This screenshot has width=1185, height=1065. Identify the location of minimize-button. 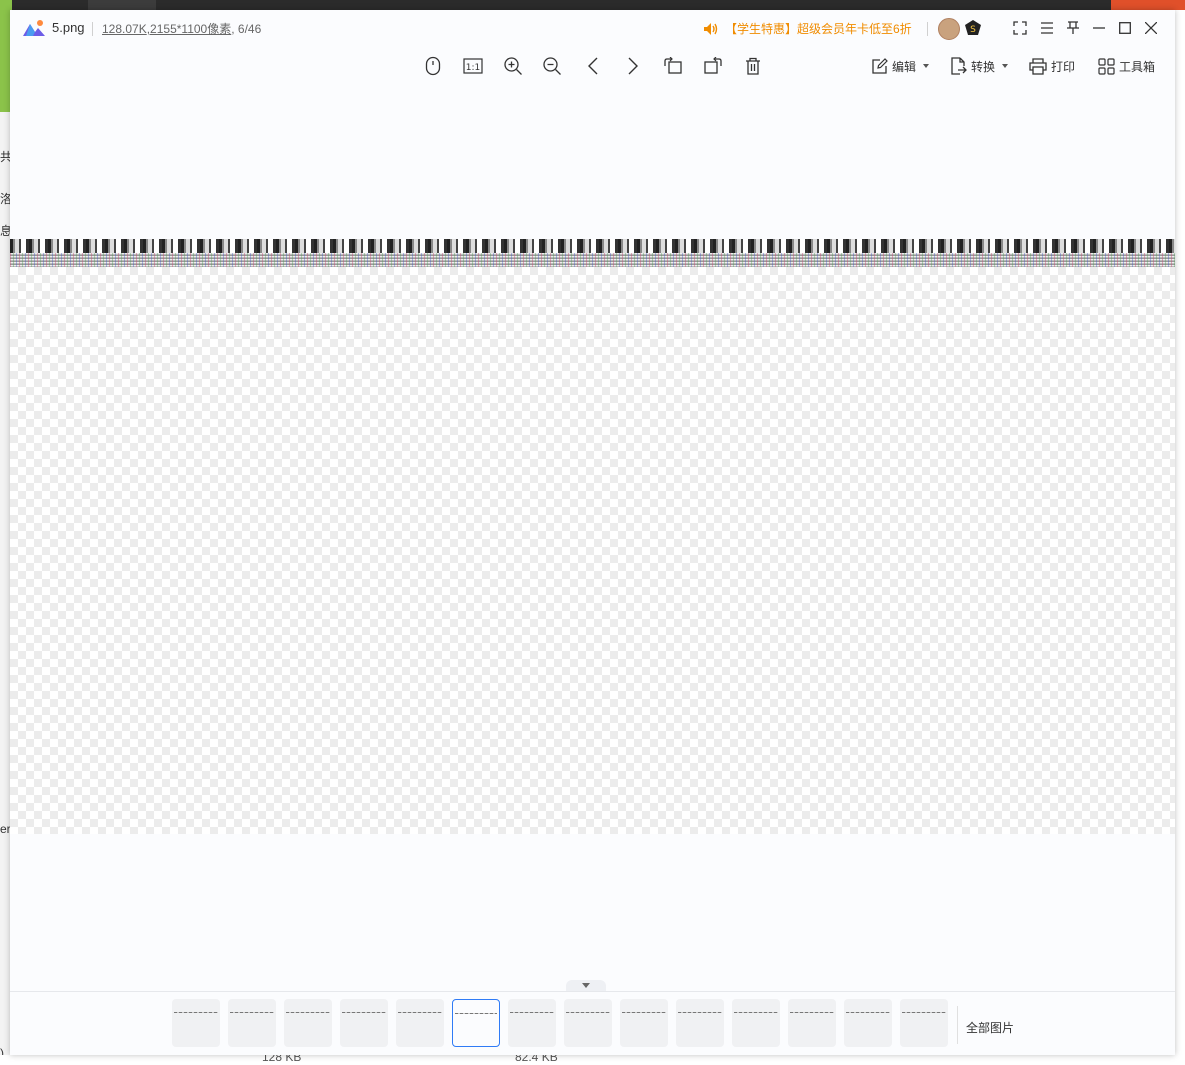
(1099, 28).